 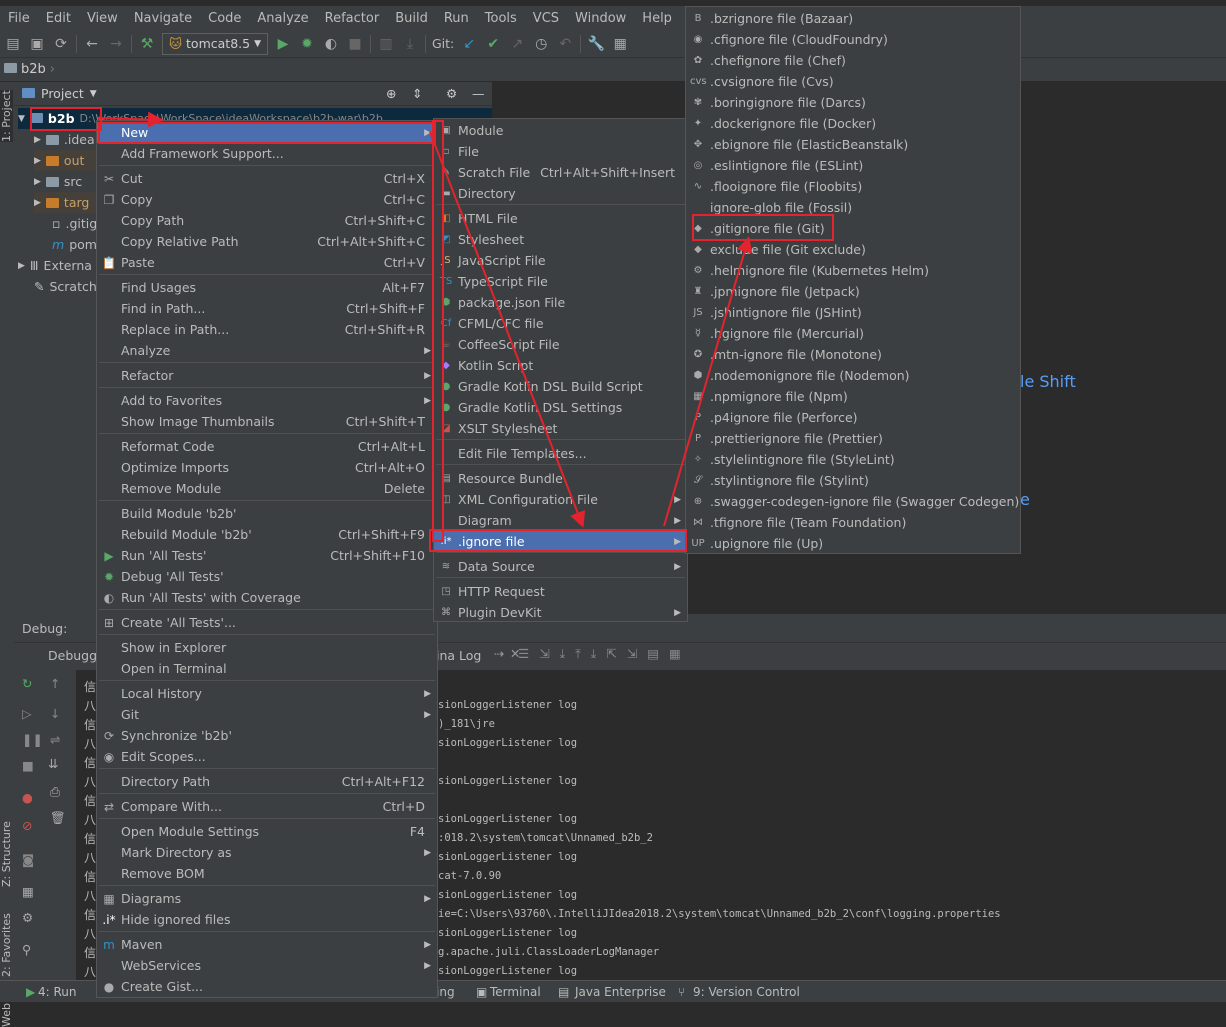 What do you see at coordinates (27, 713) in the screenshot?
I see `resume-icon: ▷` at bounding box center [27, 713].